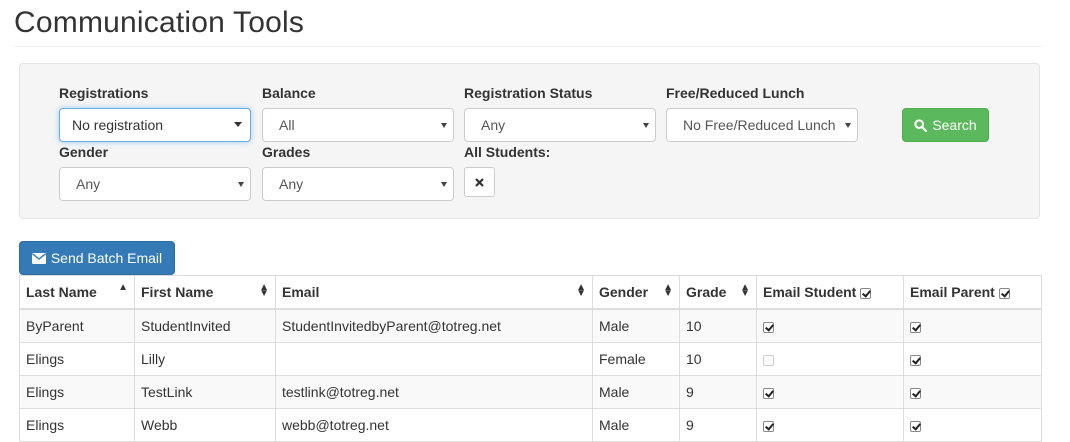 The image size is (1070, 442). I want to click on column-header-last-name: Last Name ▲, so click(77, 292).